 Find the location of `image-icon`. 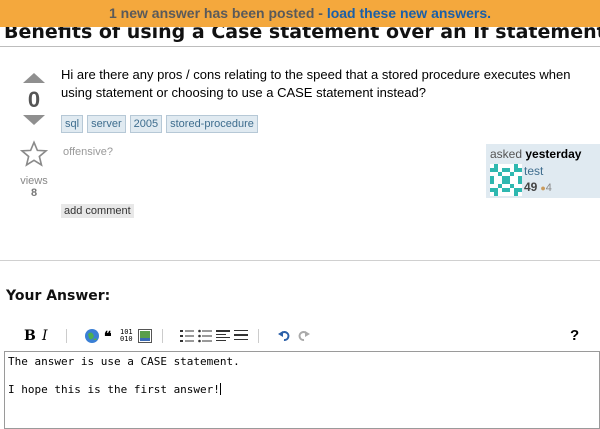

image-icon is located at coordinates (145, 339).